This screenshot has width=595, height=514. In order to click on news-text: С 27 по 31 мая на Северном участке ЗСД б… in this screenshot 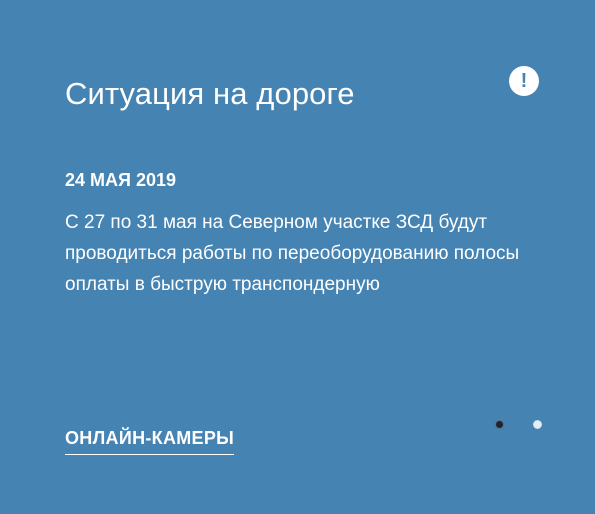, I will do `click(292, 253)`.